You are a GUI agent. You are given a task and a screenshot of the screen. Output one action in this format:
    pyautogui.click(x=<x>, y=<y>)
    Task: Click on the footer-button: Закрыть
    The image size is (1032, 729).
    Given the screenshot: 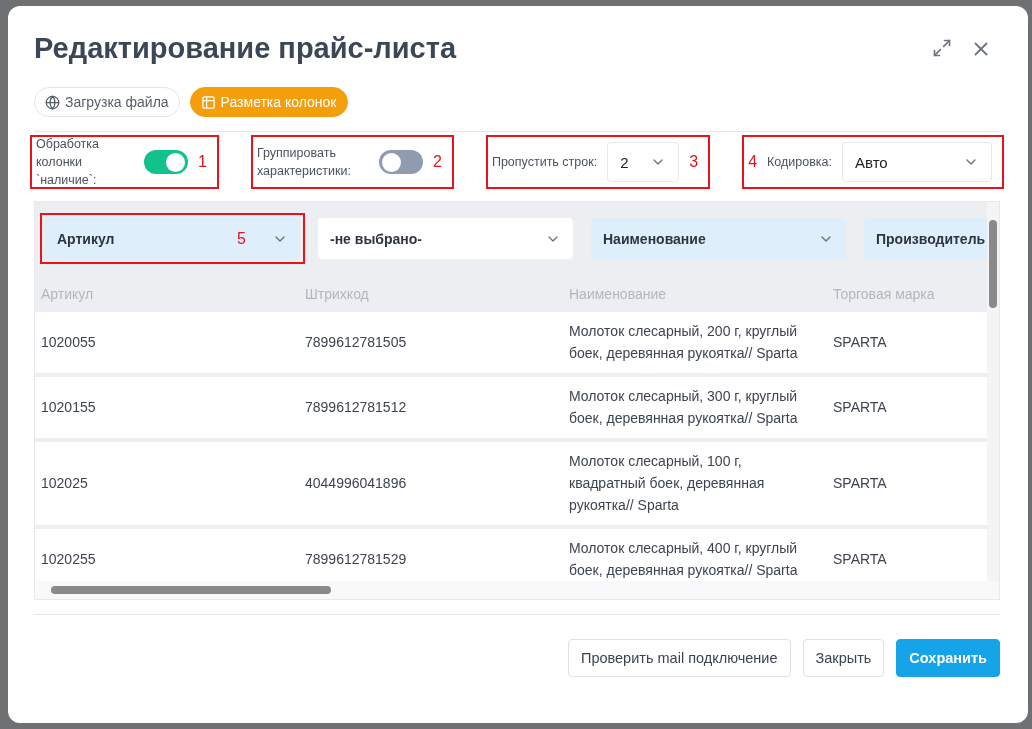 What is the action you would take?
    pyautogui.click(x=843, y=658)
    